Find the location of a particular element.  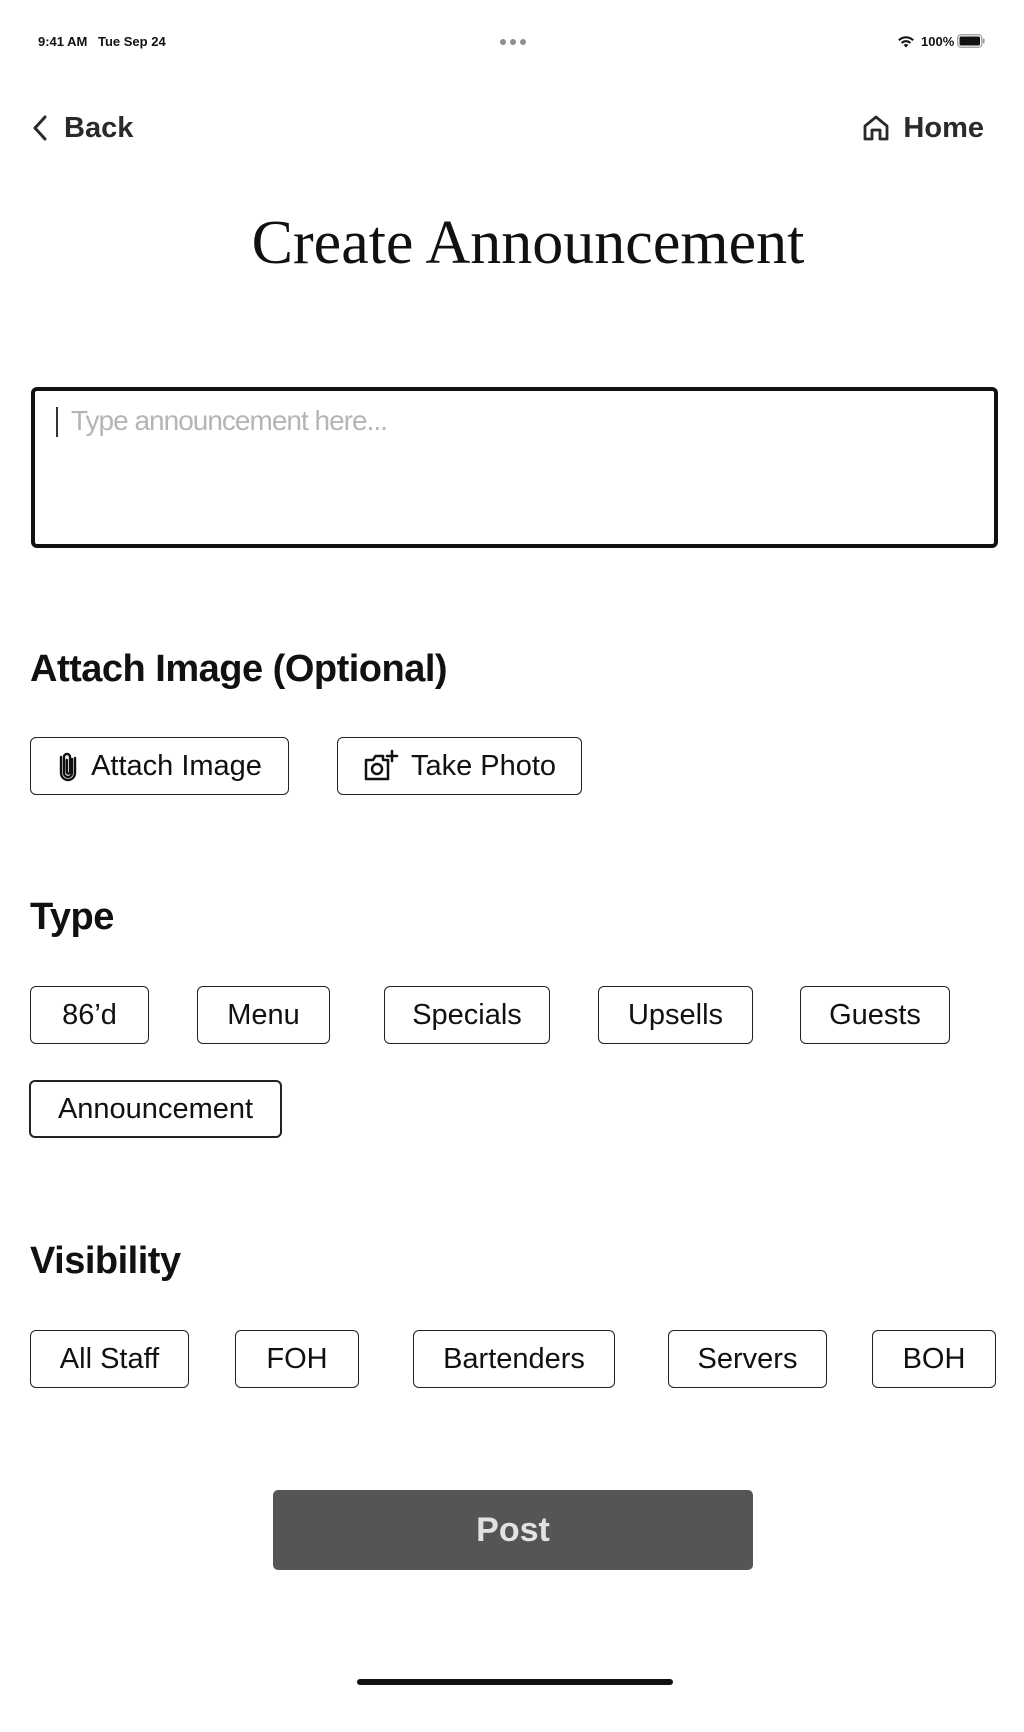

visibility-option-all-staff: All Staff is located at coordinates (109, 1359).